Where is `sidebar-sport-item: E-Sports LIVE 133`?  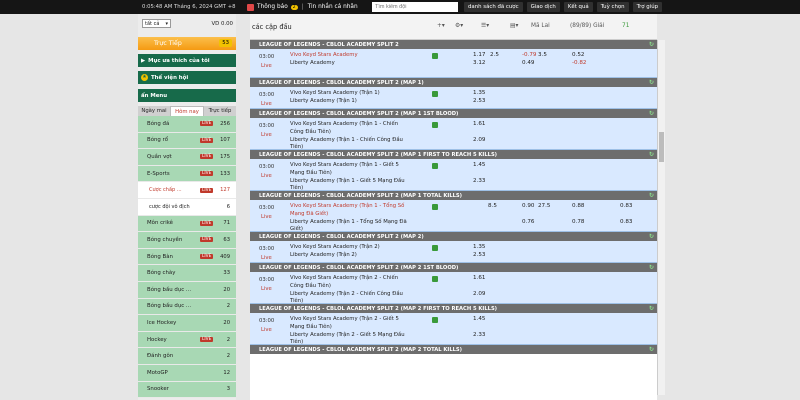 sidebar-sport-item: E-Sports LIVE 133 is located at coordinates (187, 174).